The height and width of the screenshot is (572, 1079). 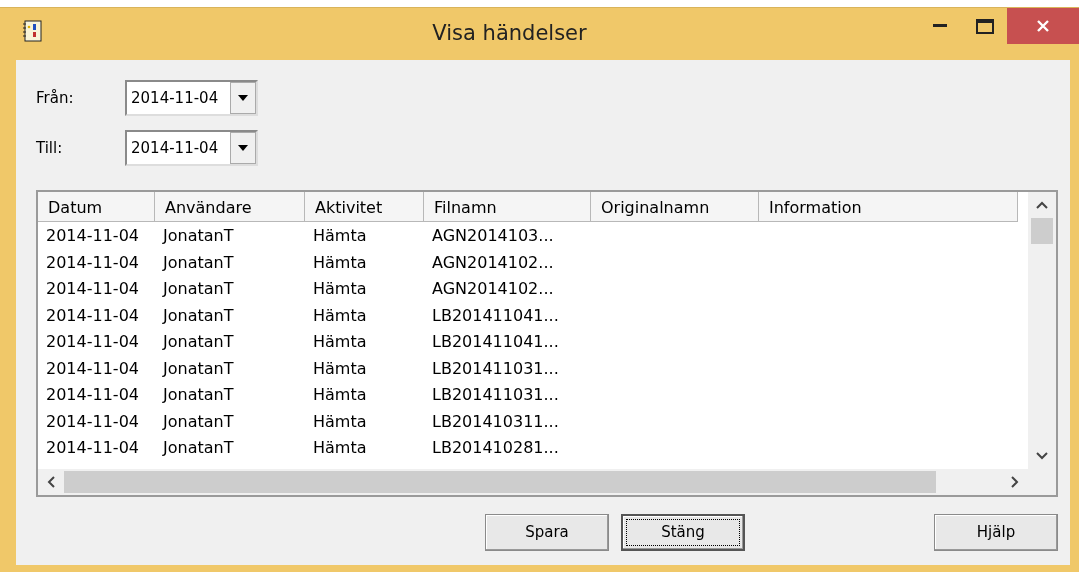 What do you see at coordinates (1043, 26) in the screenshot?
I see `close-icon` at bounding box center [1043, 26].